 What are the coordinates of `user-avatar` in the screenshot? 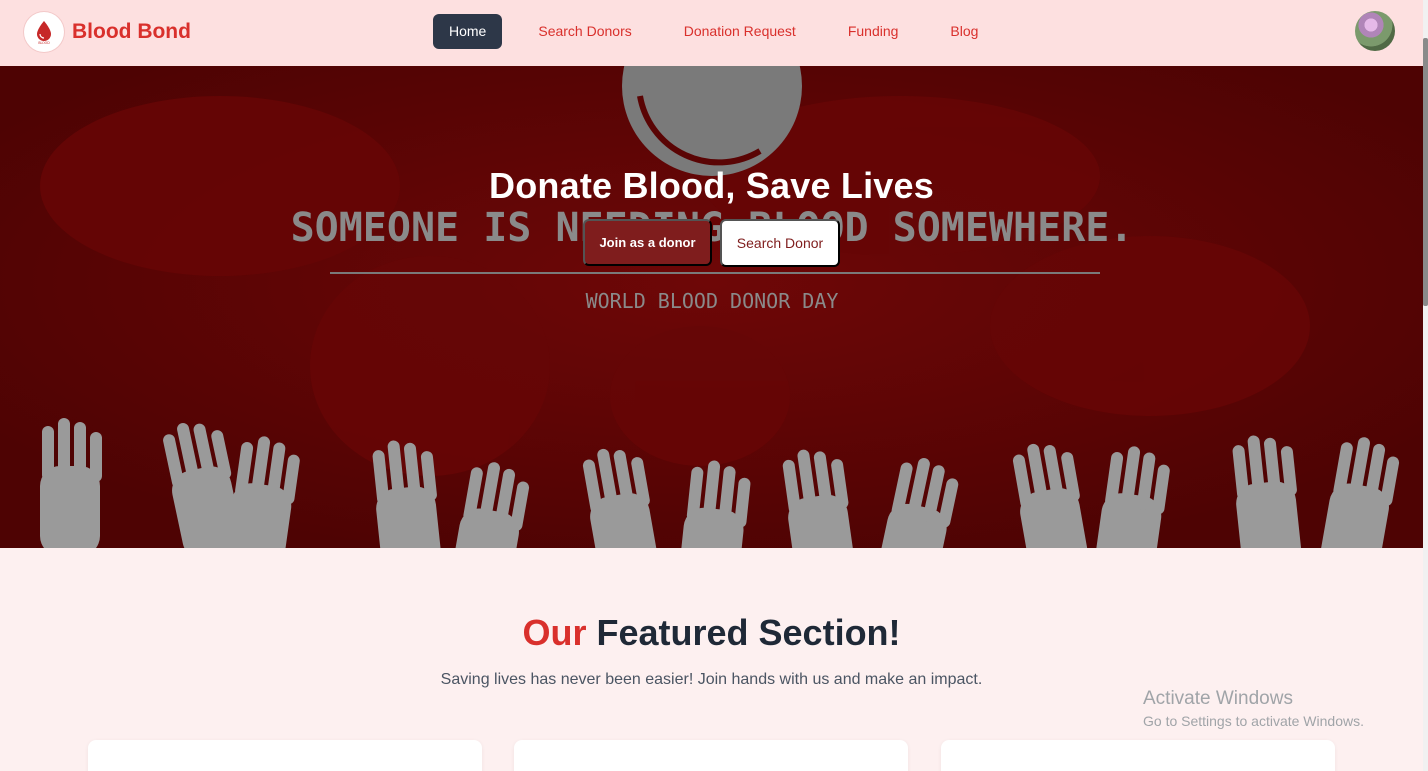 It's located at (1375, 31).